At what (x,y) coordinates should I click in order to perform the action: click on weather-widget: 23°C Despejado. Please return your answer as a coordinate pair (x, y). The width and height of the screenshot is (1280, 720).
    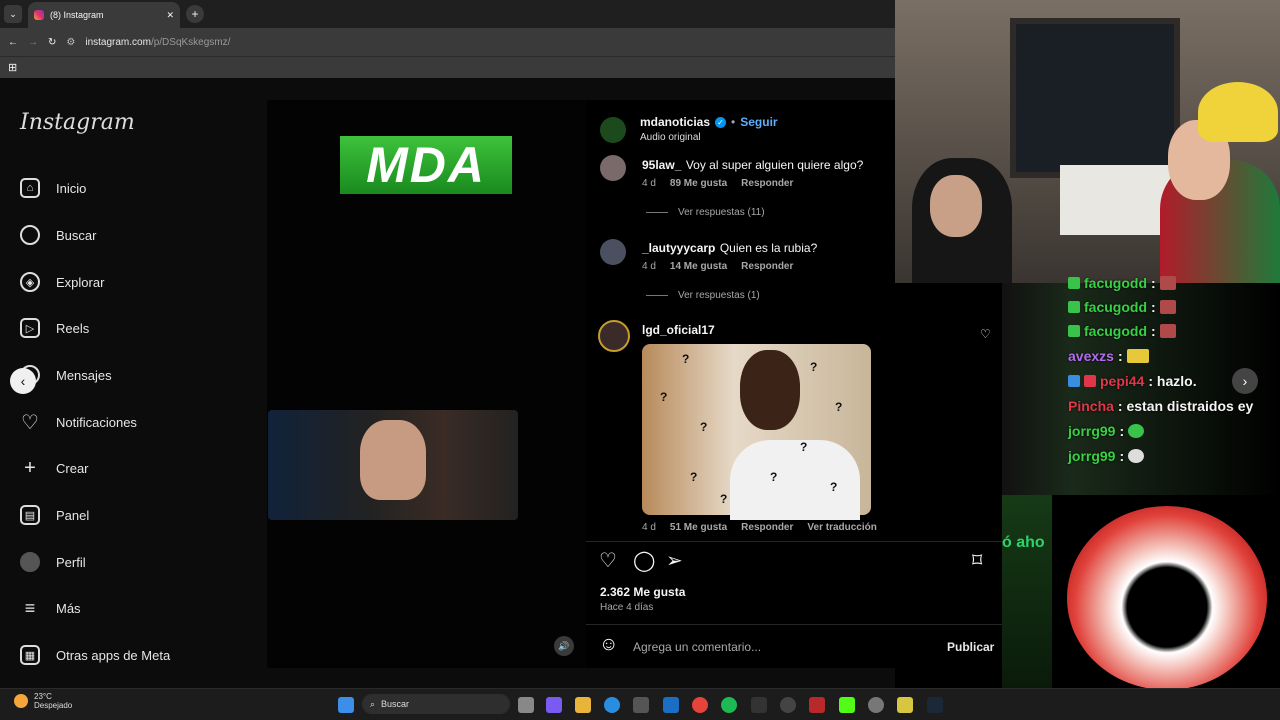
    Looking at the image, I should click on (43, 701).